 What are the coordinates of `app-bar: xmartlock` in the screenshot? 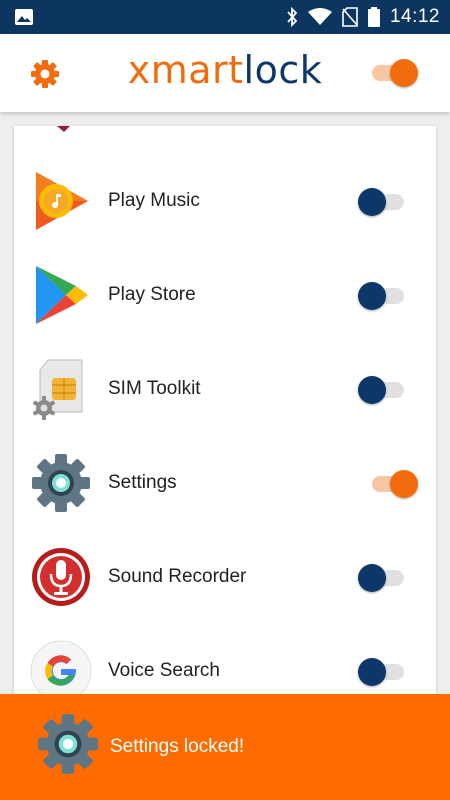 It's located at (225, 73).